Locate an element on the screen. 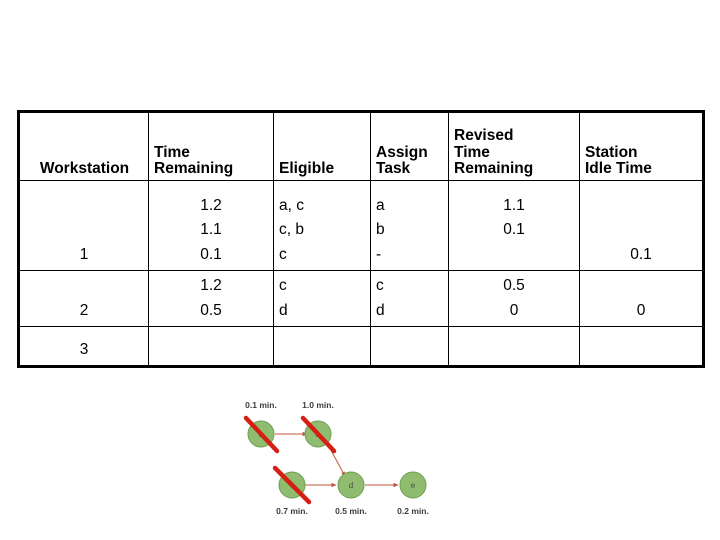 This screenshot has height=540, width=720. cell-revised-time-remaining-value: 1.1 0.1 is located at coordinates (514, 217).